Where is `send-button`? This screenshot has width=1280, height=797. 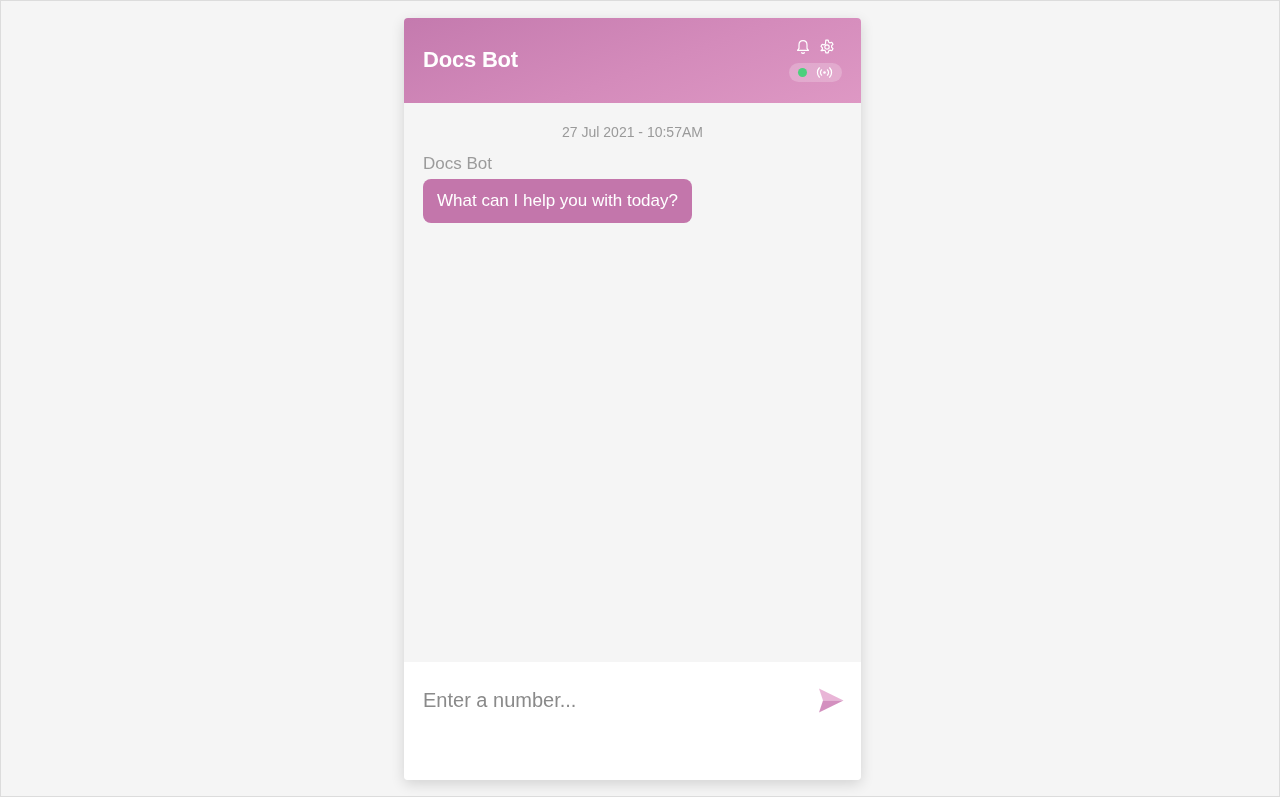
send-button is located at coordinates (831, 700).